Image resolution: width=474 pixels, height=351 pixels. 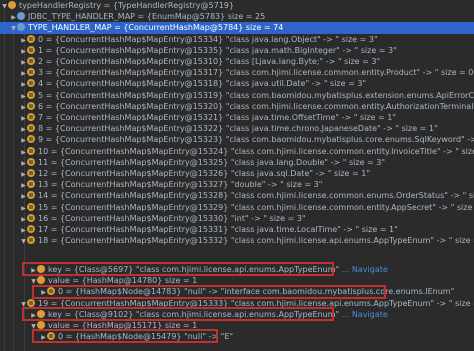 What do you see at coordinates (146, 337) in the screenshot?
I see `row-label: 0 = {HashMap$Node@15479} "null" -> "E"` at bounding box center [146, 337].